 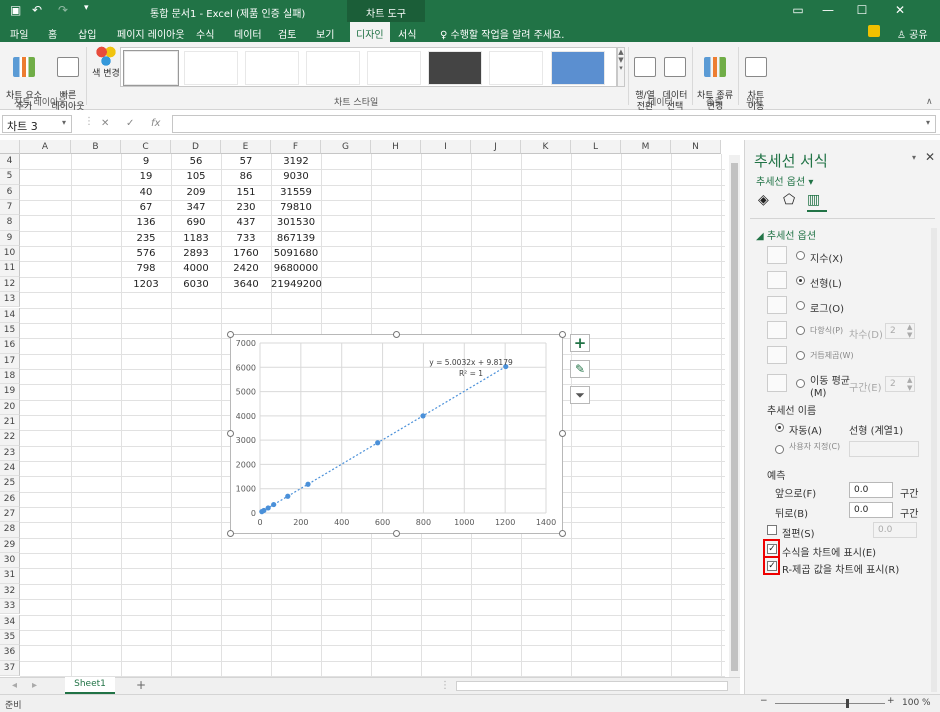 What do you see at coordinates (151, 33) in the screenshot?
I see `tab-page-layout: 페이지 레이아웃` at bounding box center [151, 33].